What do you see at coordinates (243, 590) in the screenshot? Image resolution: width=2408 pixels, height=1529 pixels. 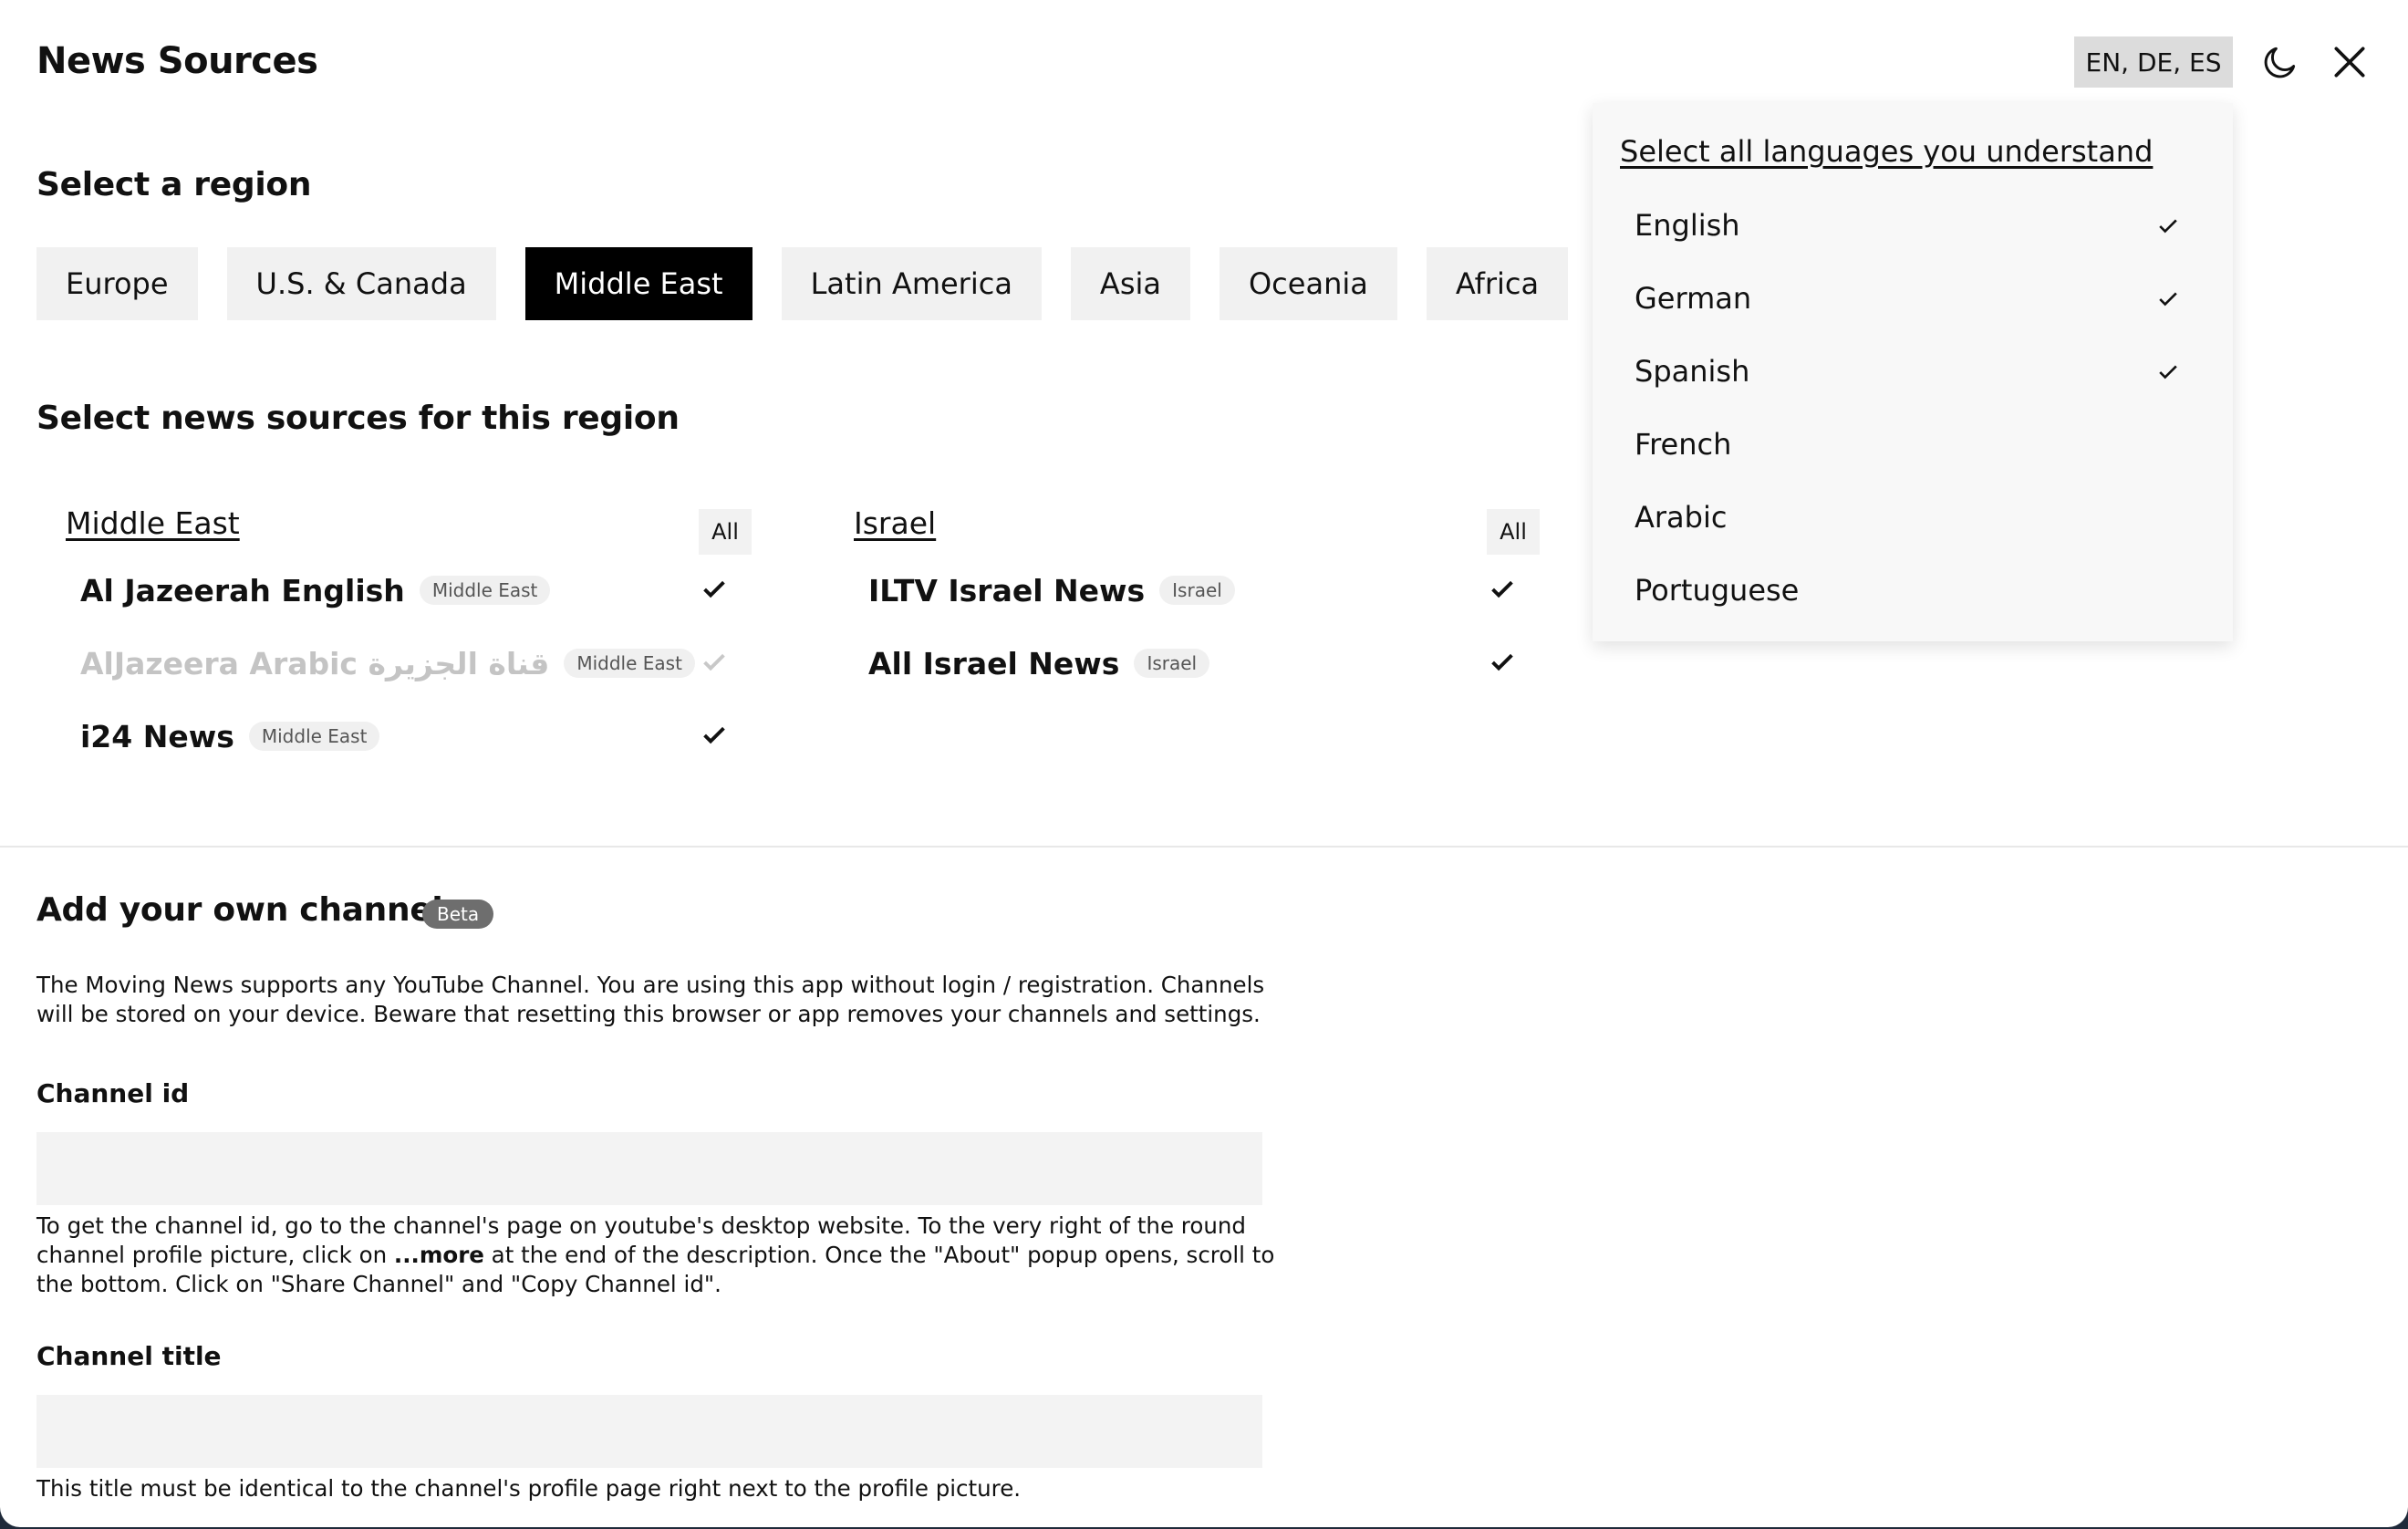 I see `source-name: Al Jazeerah English` at bounding box center [243, 590].